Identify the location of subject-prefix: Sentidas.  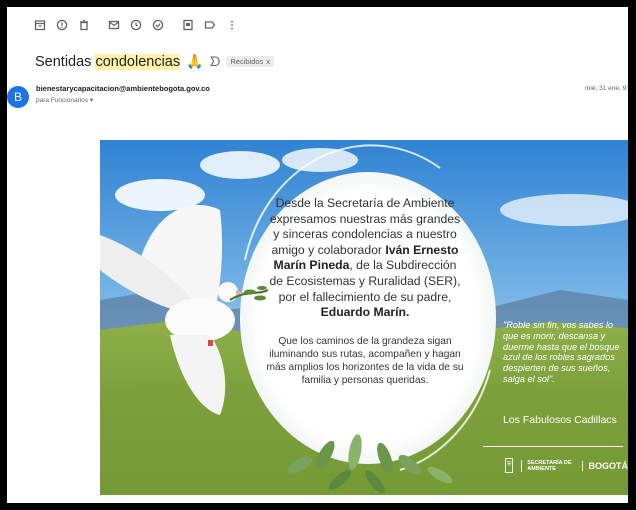
(65, 61).